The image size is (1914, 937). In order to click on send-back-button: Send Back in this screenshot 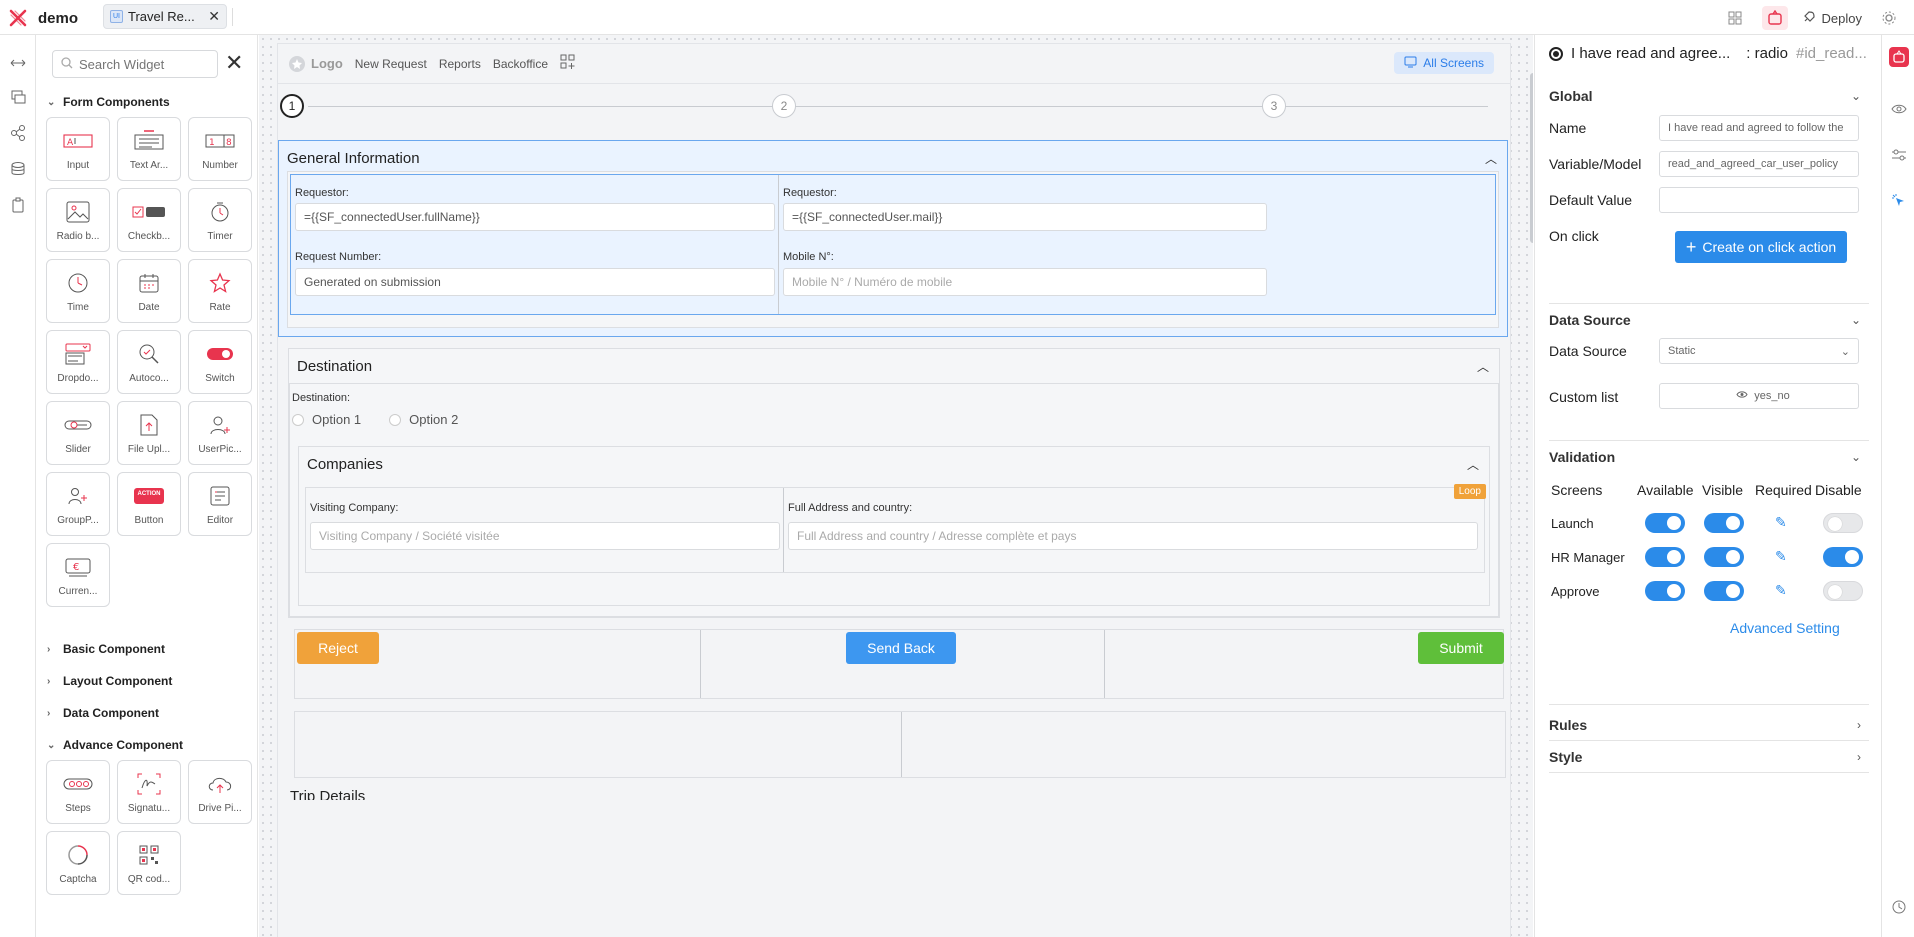, I will do `click(901, 648)`.